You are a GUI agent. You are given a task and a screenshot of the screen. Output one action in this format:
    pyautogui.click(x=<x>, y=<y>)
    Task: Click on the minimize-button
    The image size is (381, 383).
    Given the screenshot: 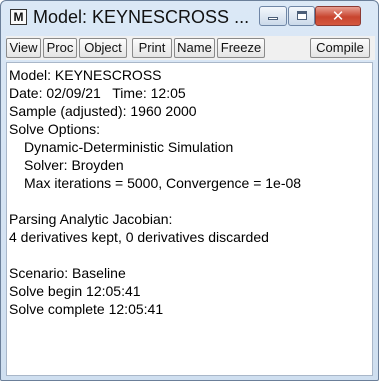 What is the action you would take?
    pyautogui.click(x=273, y=16)
    